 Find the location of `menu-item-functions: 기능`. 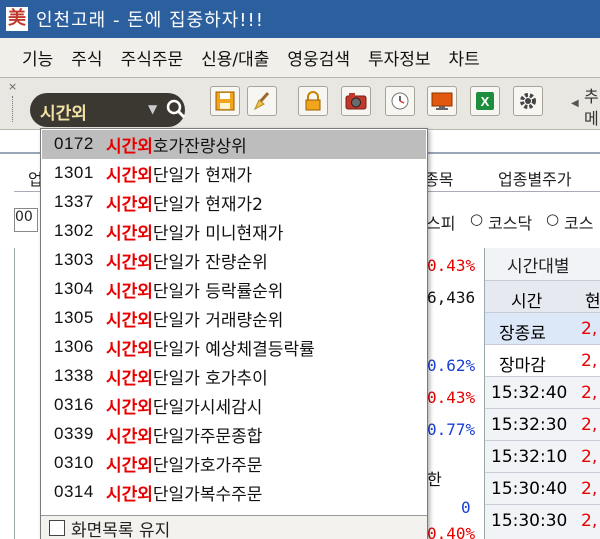

menu-item-functions: 기능 is located at coordinates (37, 57).